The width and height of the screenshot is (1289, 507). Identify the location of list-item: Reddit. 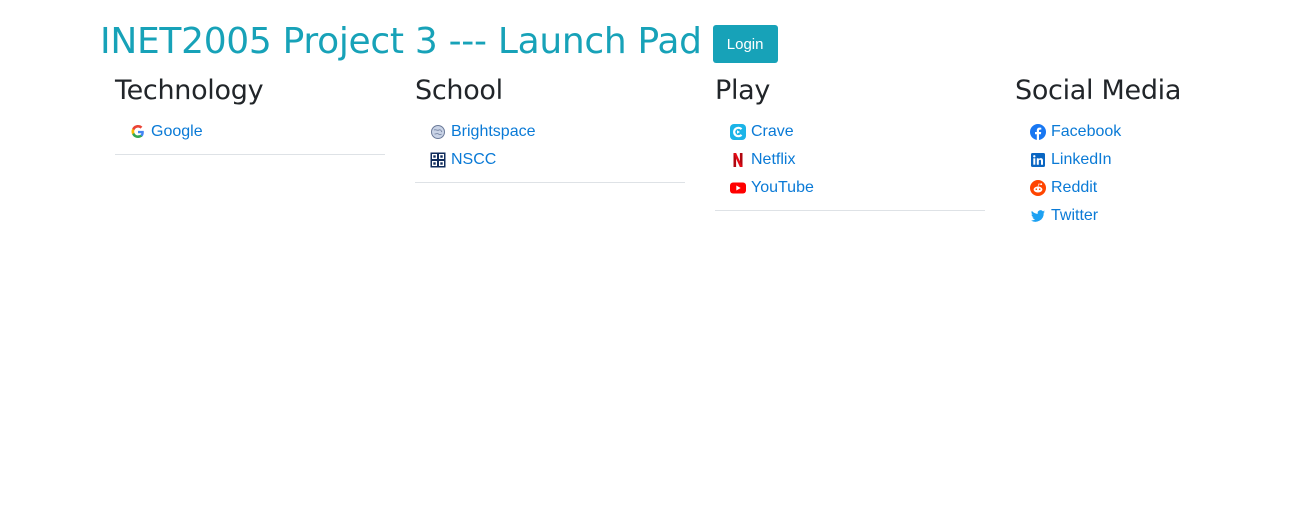
(1157, 188).